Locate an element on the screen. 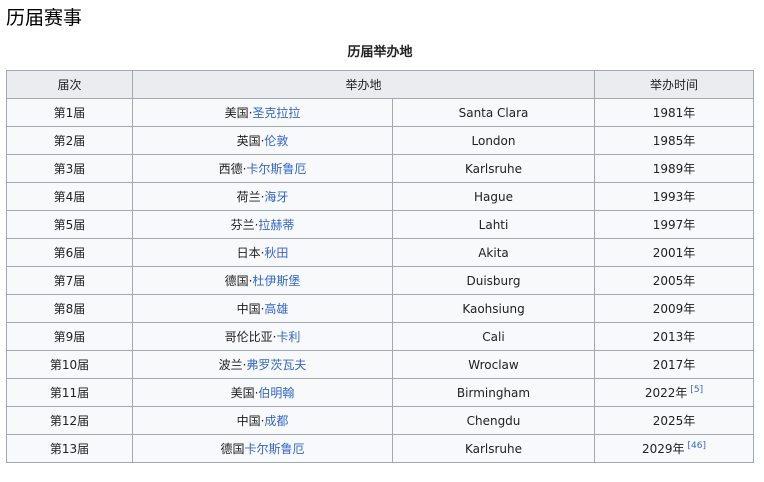  venue-cn-cell: 哥伦比亚·卡利 is located at coordinates (262, 336).